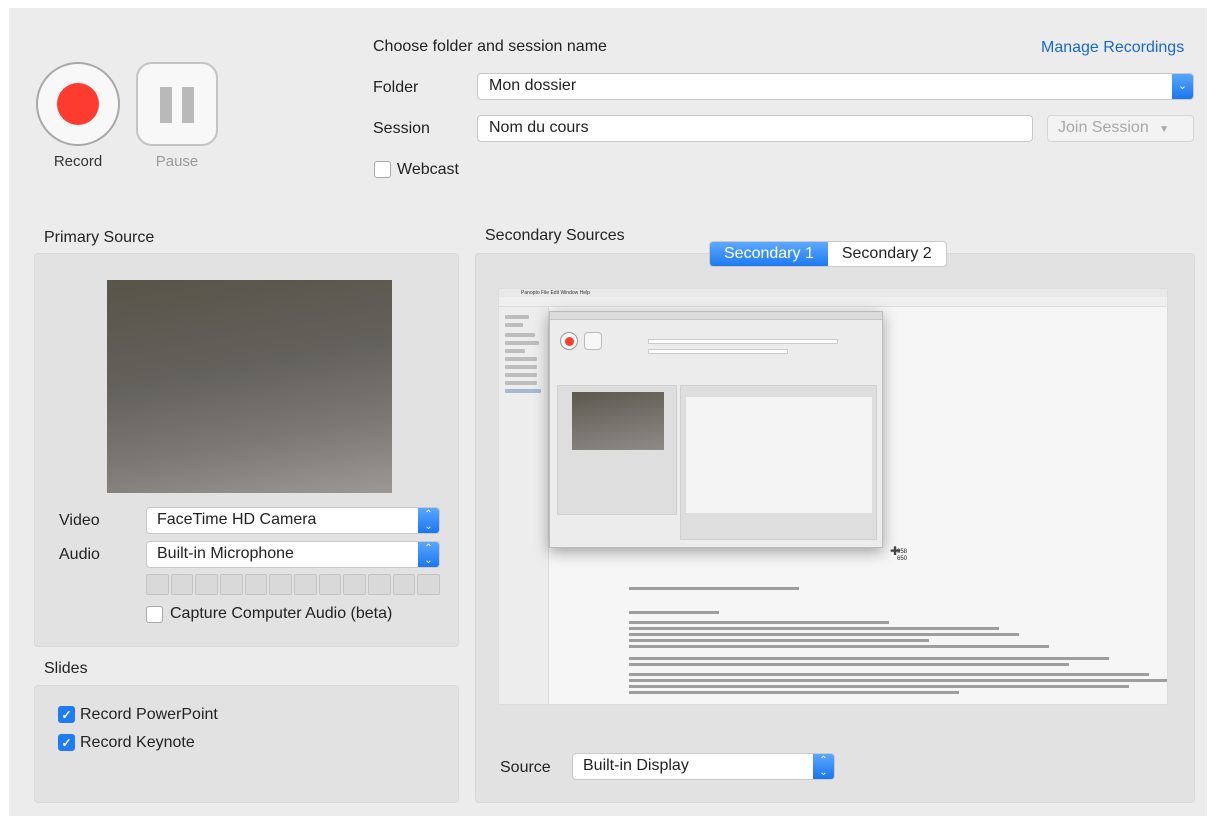 This screenshot has height=823, width=1216. Describe the element at coordinates (835, 86) in the screenshot. I see `folder-select: Mon dossier ⌄` at that location.